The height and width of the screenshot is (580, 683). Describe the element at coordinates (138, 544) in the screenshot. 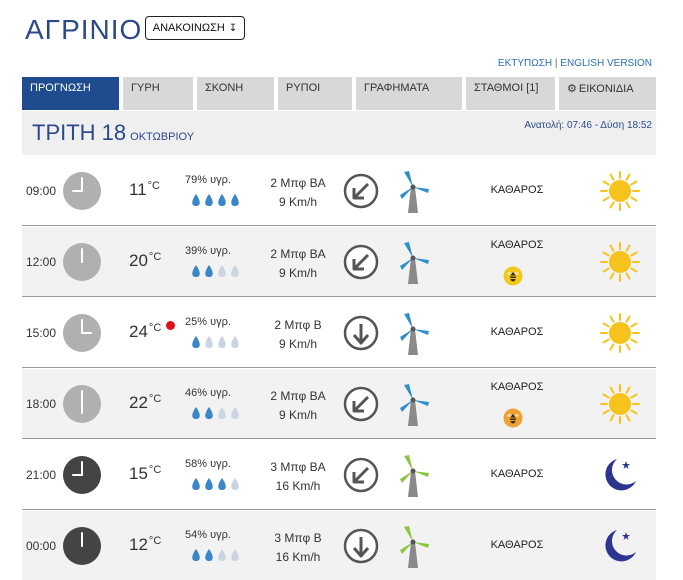

I see `temperature-value: 12` at that location.